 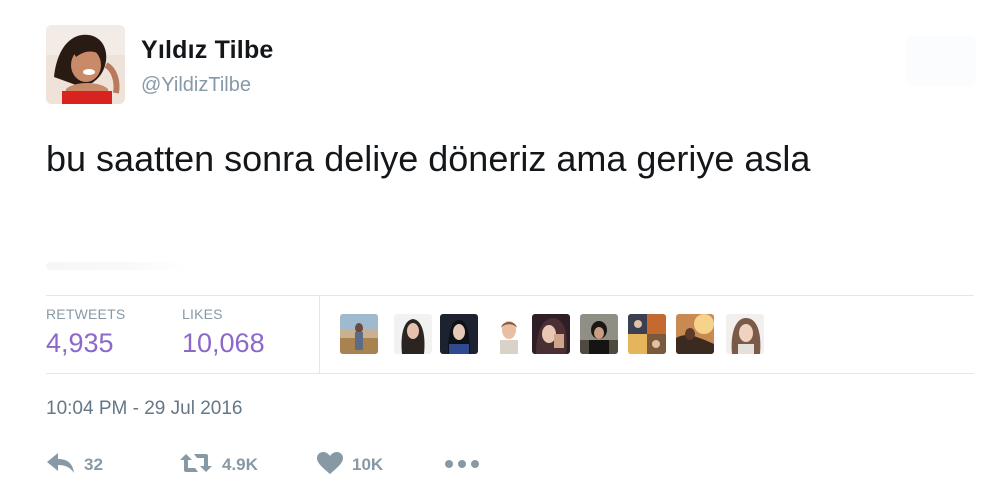 What do you see at coordinates (202, 314) in the screenshot?
I see `likes-label: LIKES` at bounding box center [202, 314].